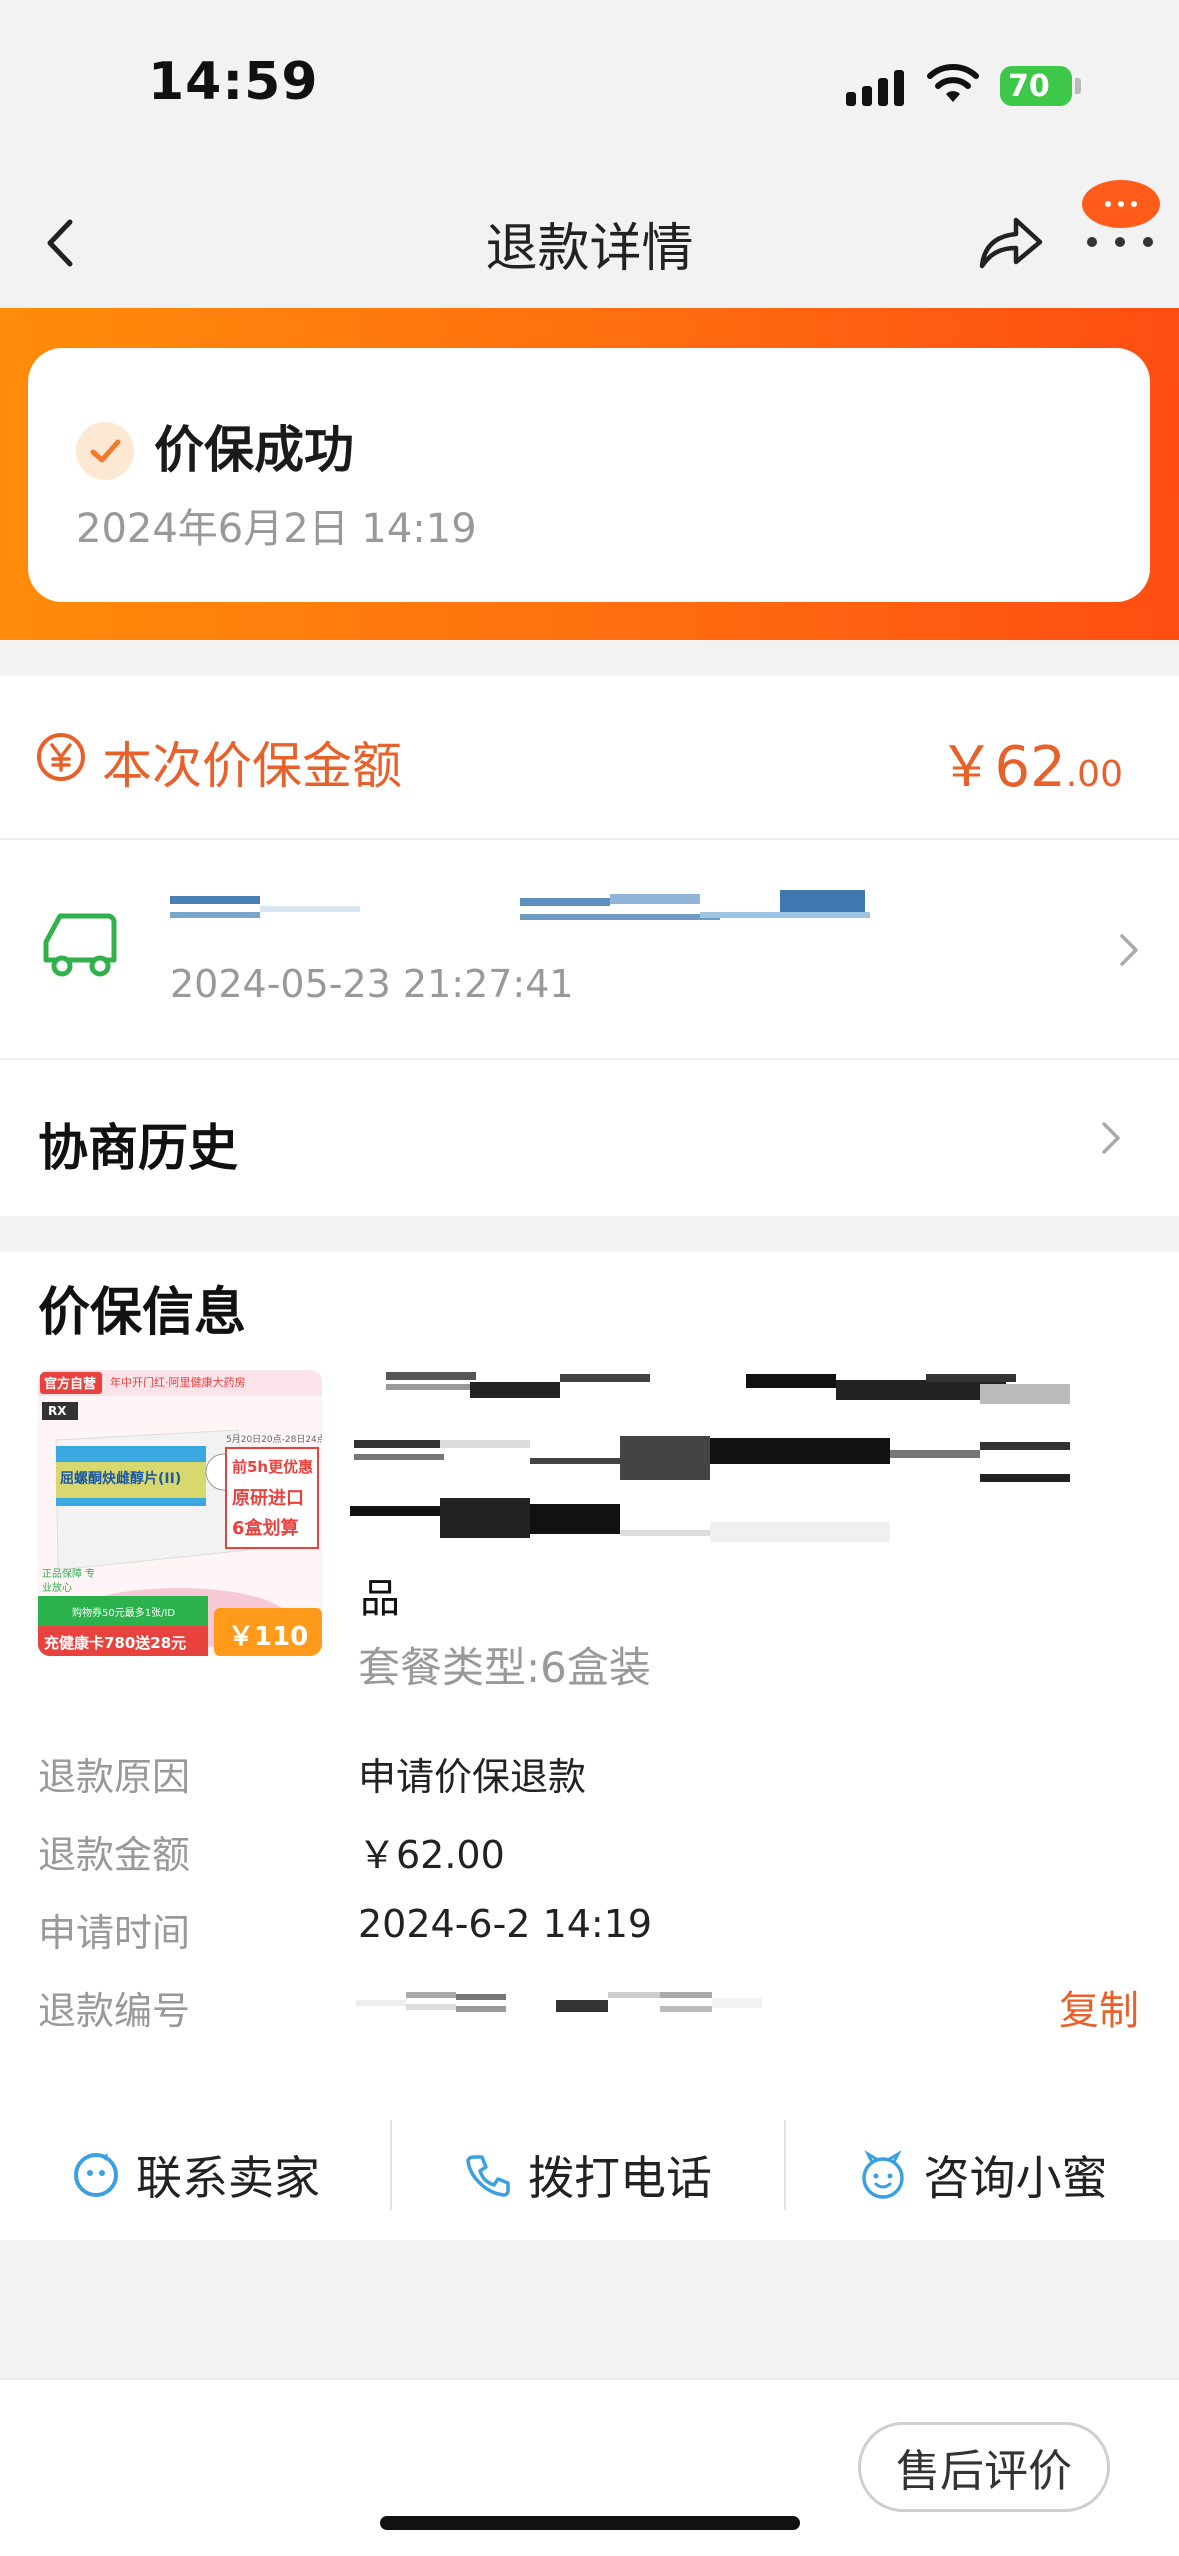  I want to click on amount-currency: ￥, so click(966, 767).